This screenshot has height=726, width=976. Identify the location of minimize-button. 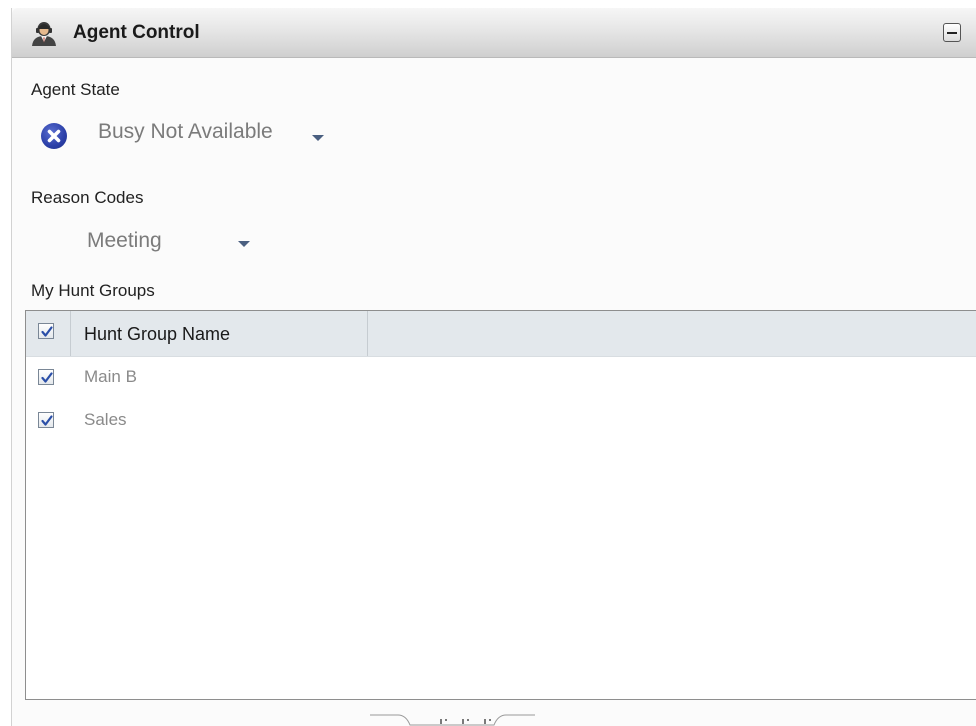
(952, 32).